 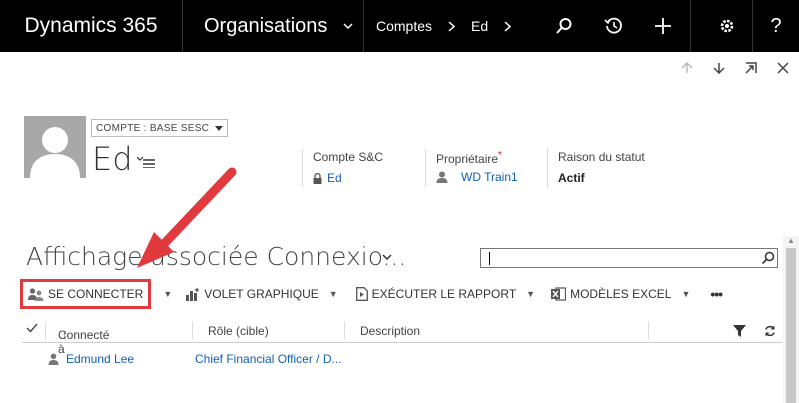 I want to click on modeles-excel-label: MODÈLES EXCEL, so click(x=621, y=294).